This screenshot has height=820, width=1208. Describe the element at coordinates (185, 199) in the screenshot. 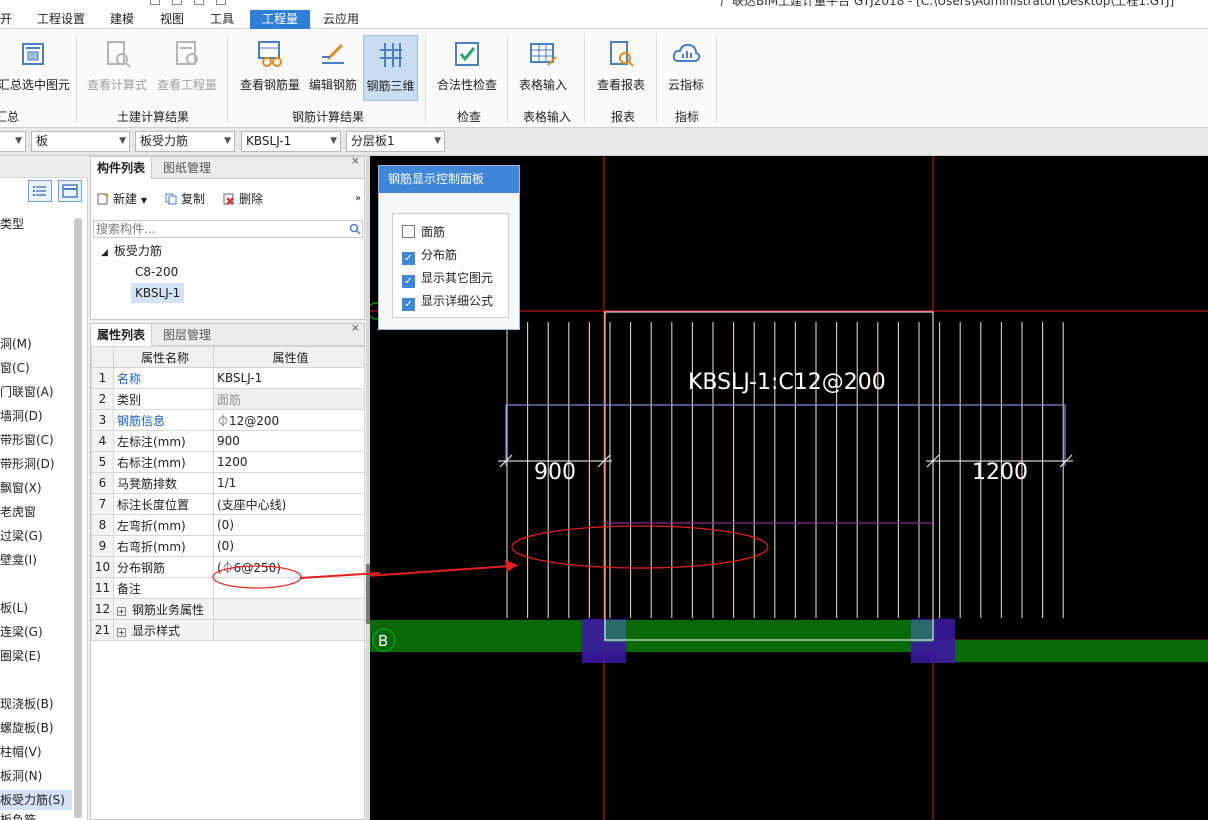

I see `copy-component-button: 复制` at that location.